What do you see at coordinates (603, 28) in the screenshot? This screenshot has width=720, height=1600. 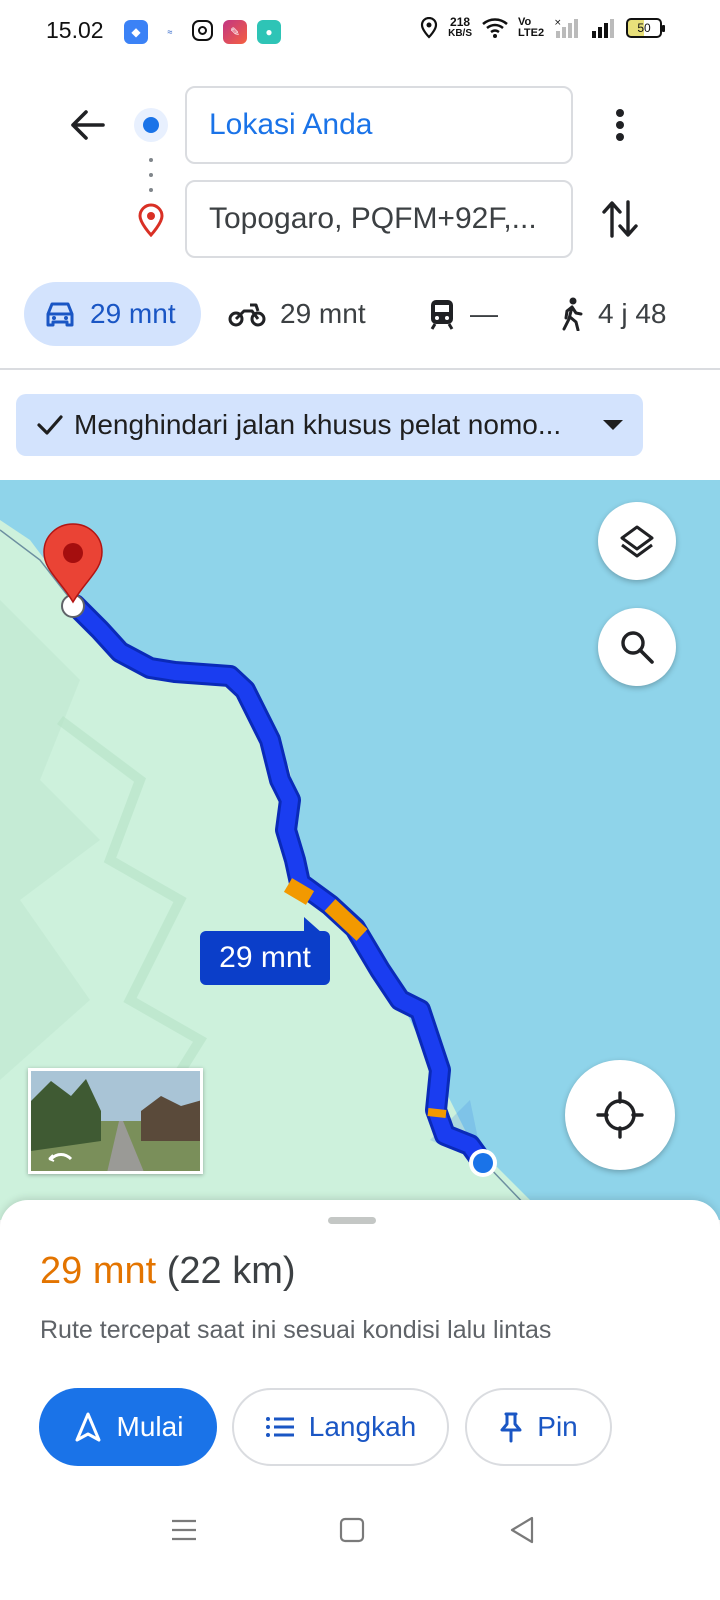 I see `signal-sim2-icon` at bounding box center [603, 28].